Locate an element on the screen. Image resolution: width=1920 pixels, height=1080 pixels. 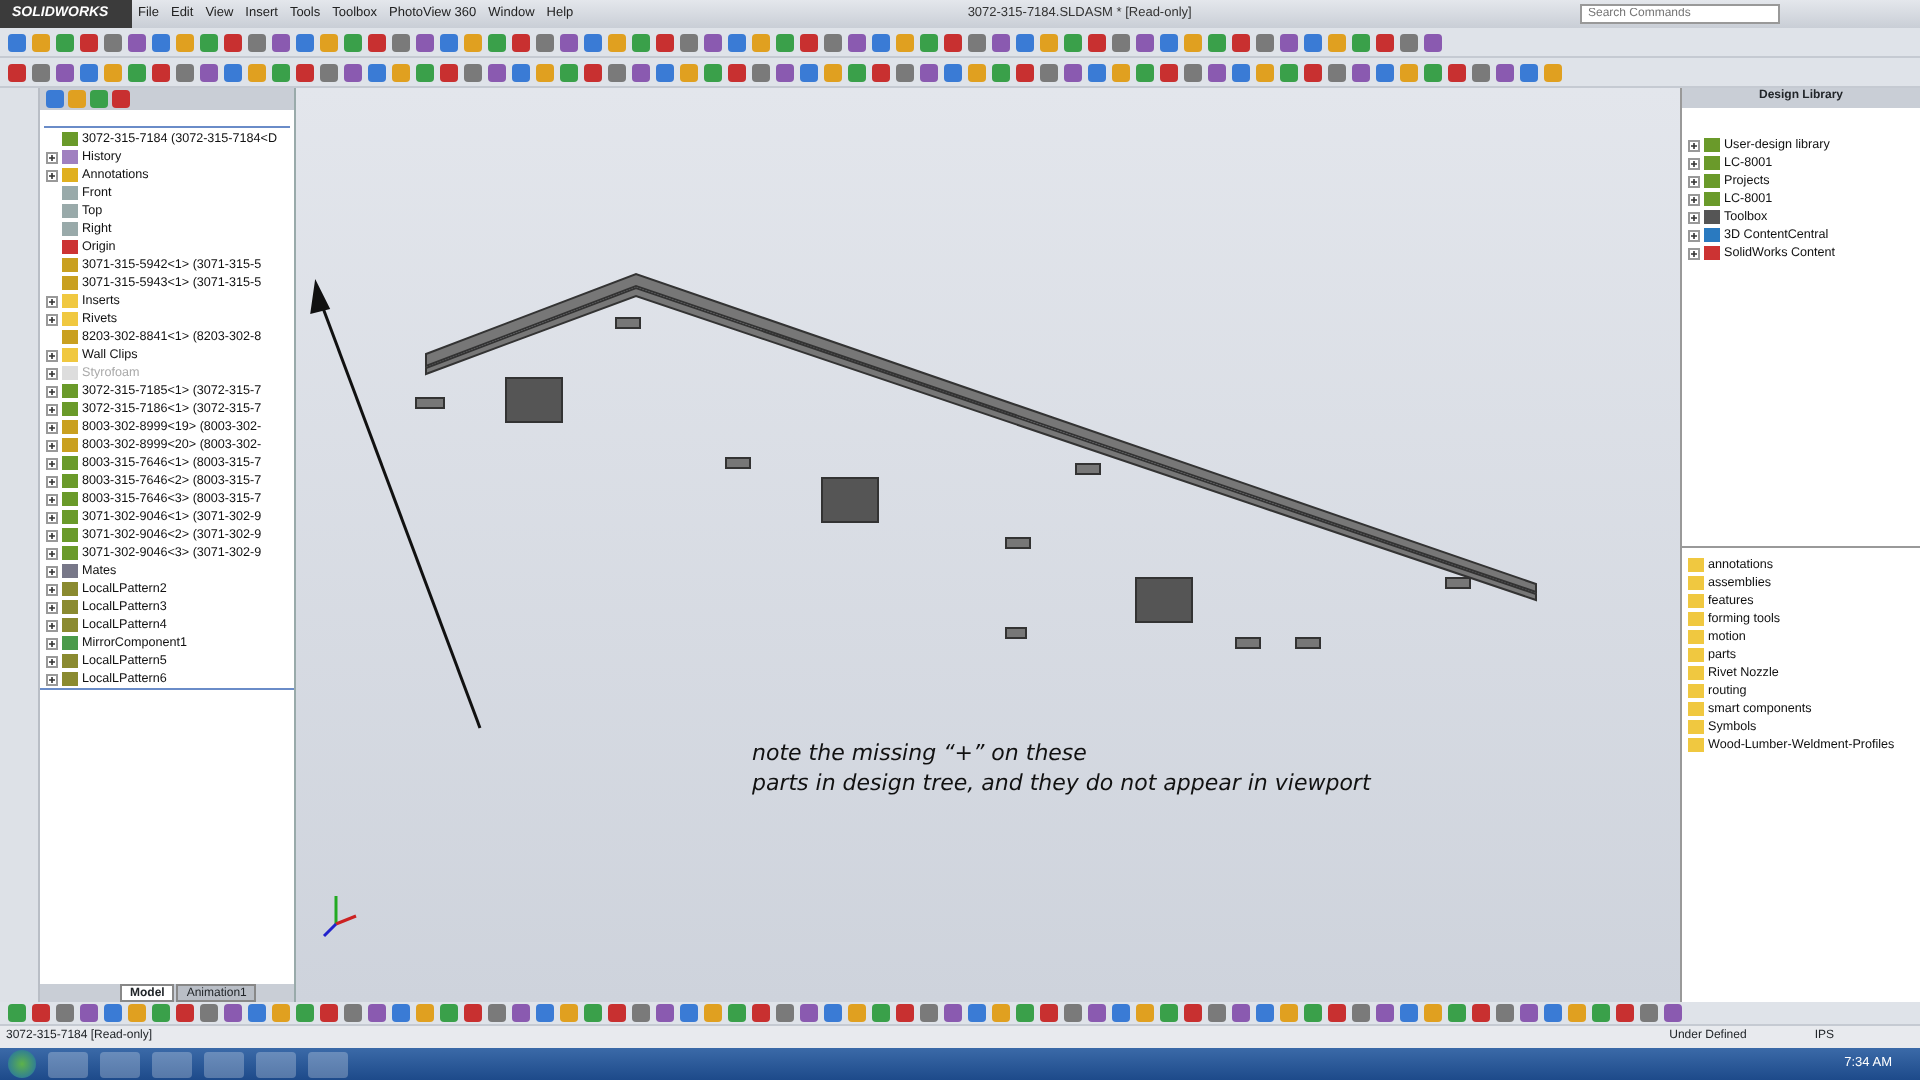
component-icon is located at coordinates (70, 337).